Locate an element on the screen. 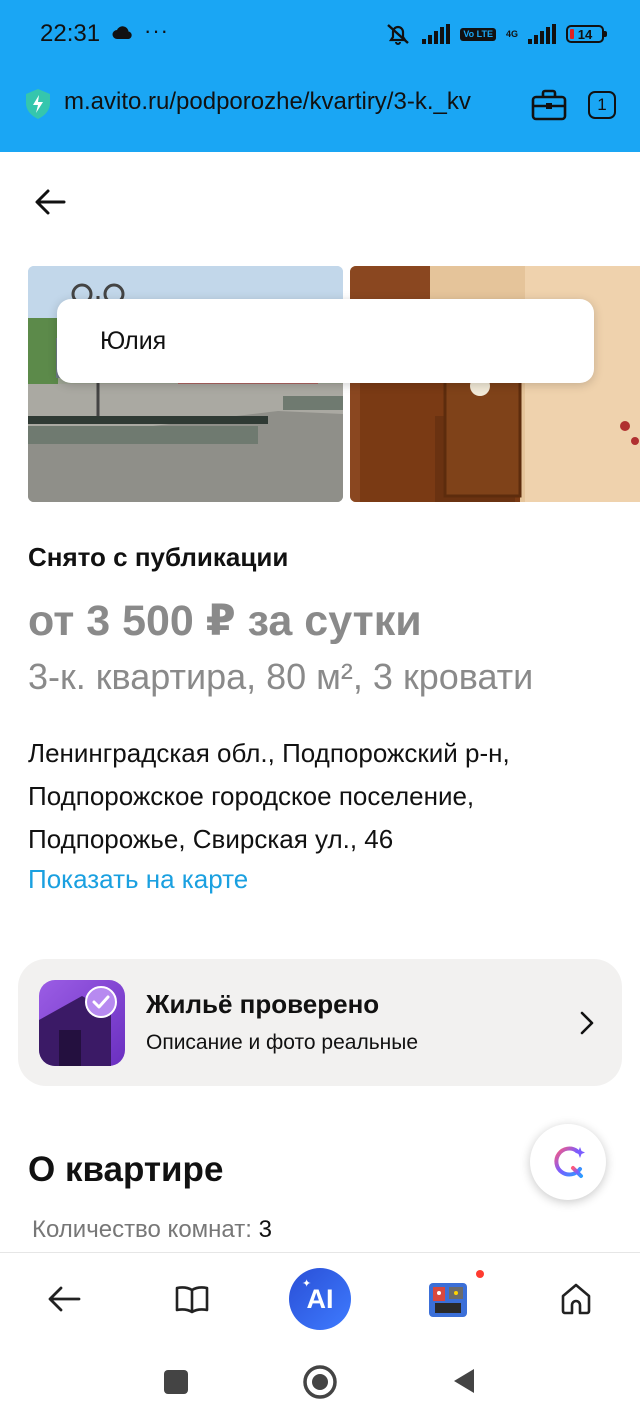  mute-icon is located at coordinates (398, 34).